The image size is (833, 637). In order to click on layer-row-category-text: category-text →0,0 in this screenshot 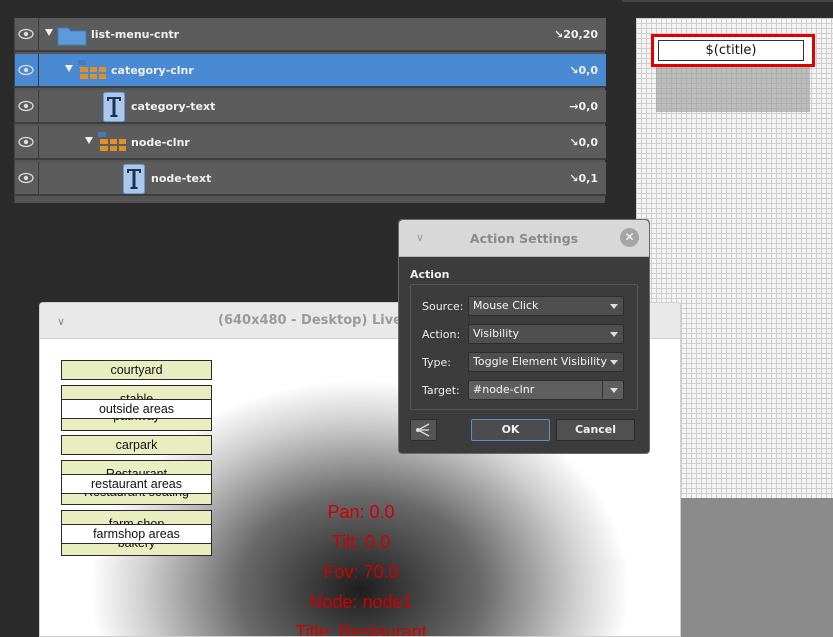, I will do `click(310, 107)`.